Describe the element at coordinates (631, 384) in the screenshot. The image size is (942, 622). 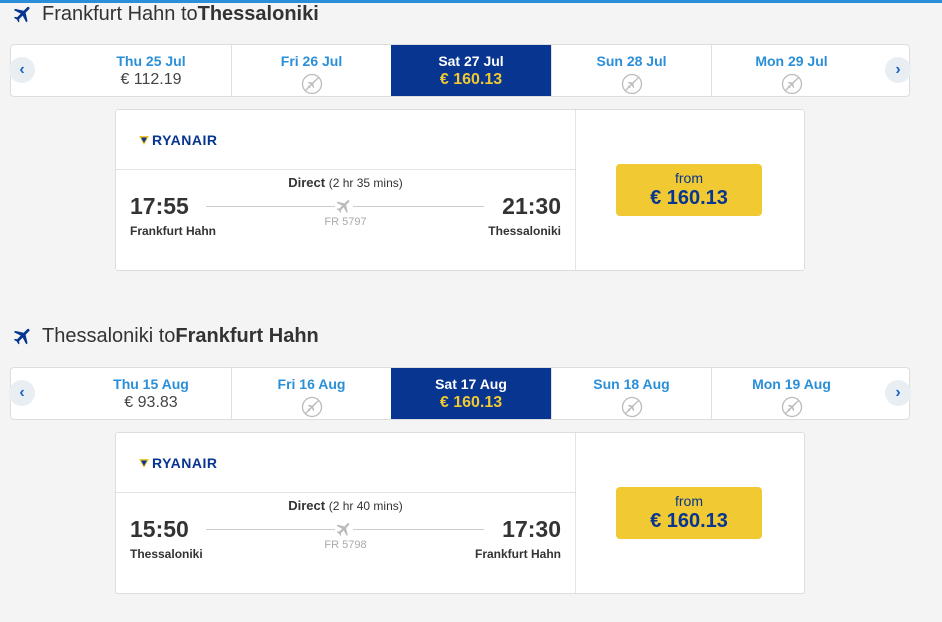
I see `date-label: Sun 18 Aug` at that location.